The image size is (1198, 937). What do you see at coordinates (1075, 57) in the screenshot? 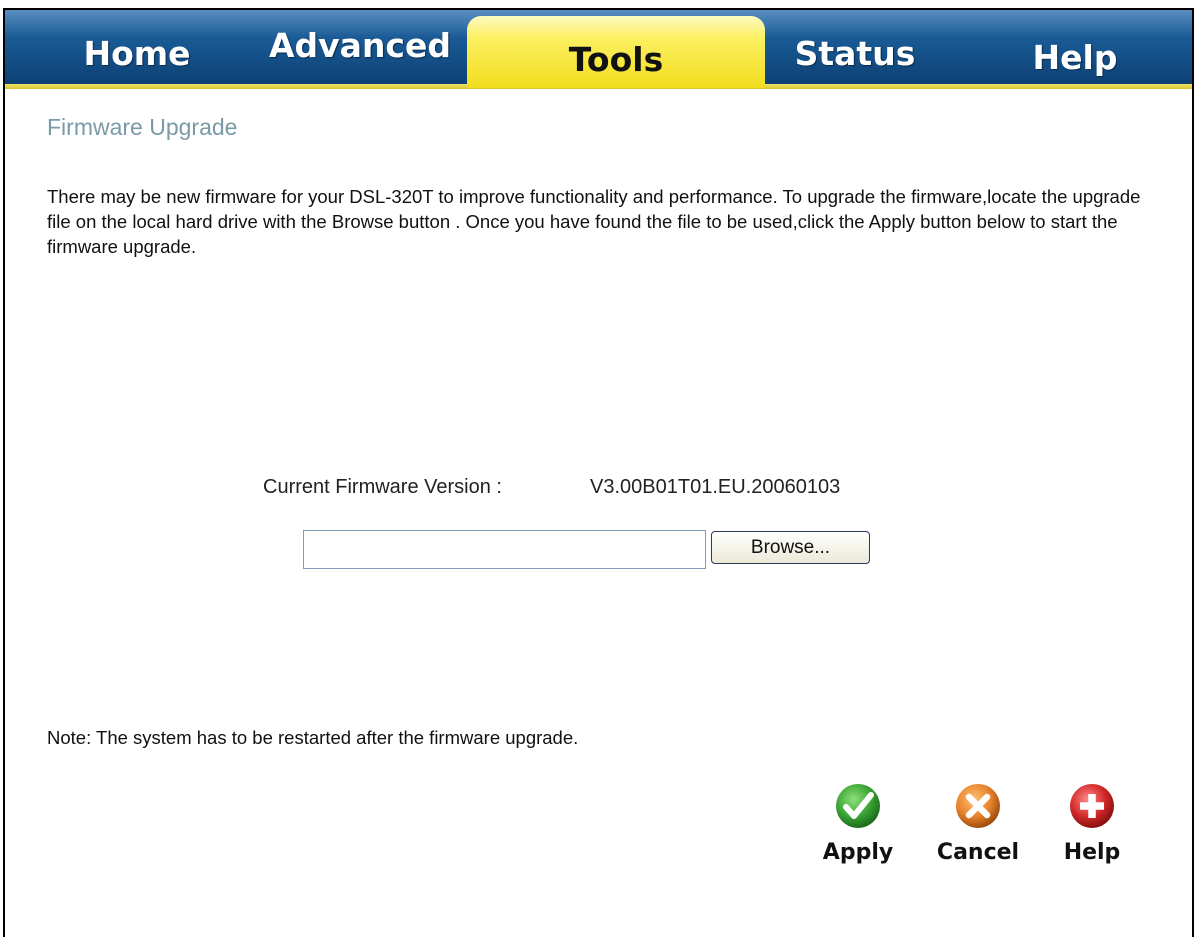
I see `tab-help: Help` at bounding box center [1075, 57].